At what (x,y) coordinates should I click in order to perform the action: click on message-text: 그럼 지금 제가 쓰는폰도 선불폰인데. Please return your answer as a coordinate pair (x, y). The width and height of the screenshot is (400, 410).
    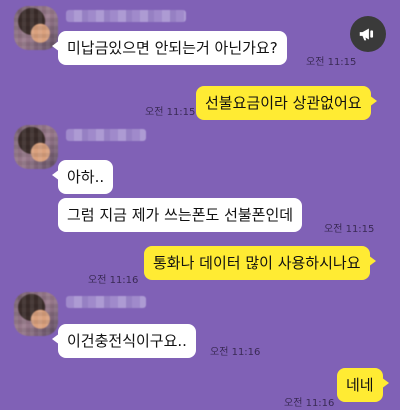
    Looking at the image, I should click on (180, 215).